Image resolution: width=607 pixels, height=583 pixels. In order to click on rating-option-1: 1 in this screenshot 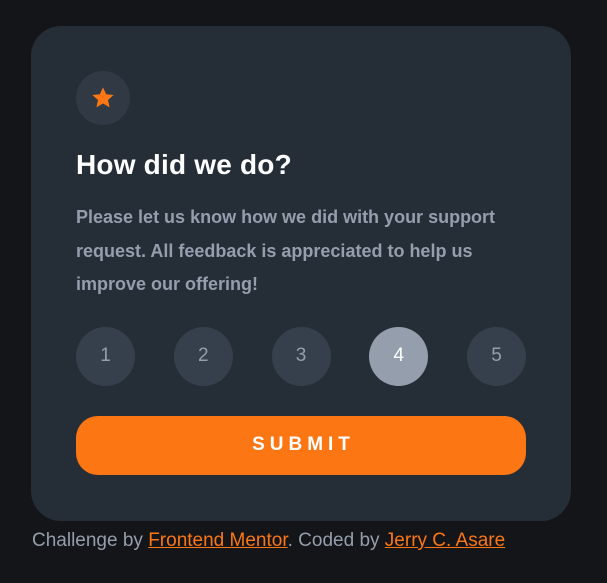, I will do `click(105, 356)`.